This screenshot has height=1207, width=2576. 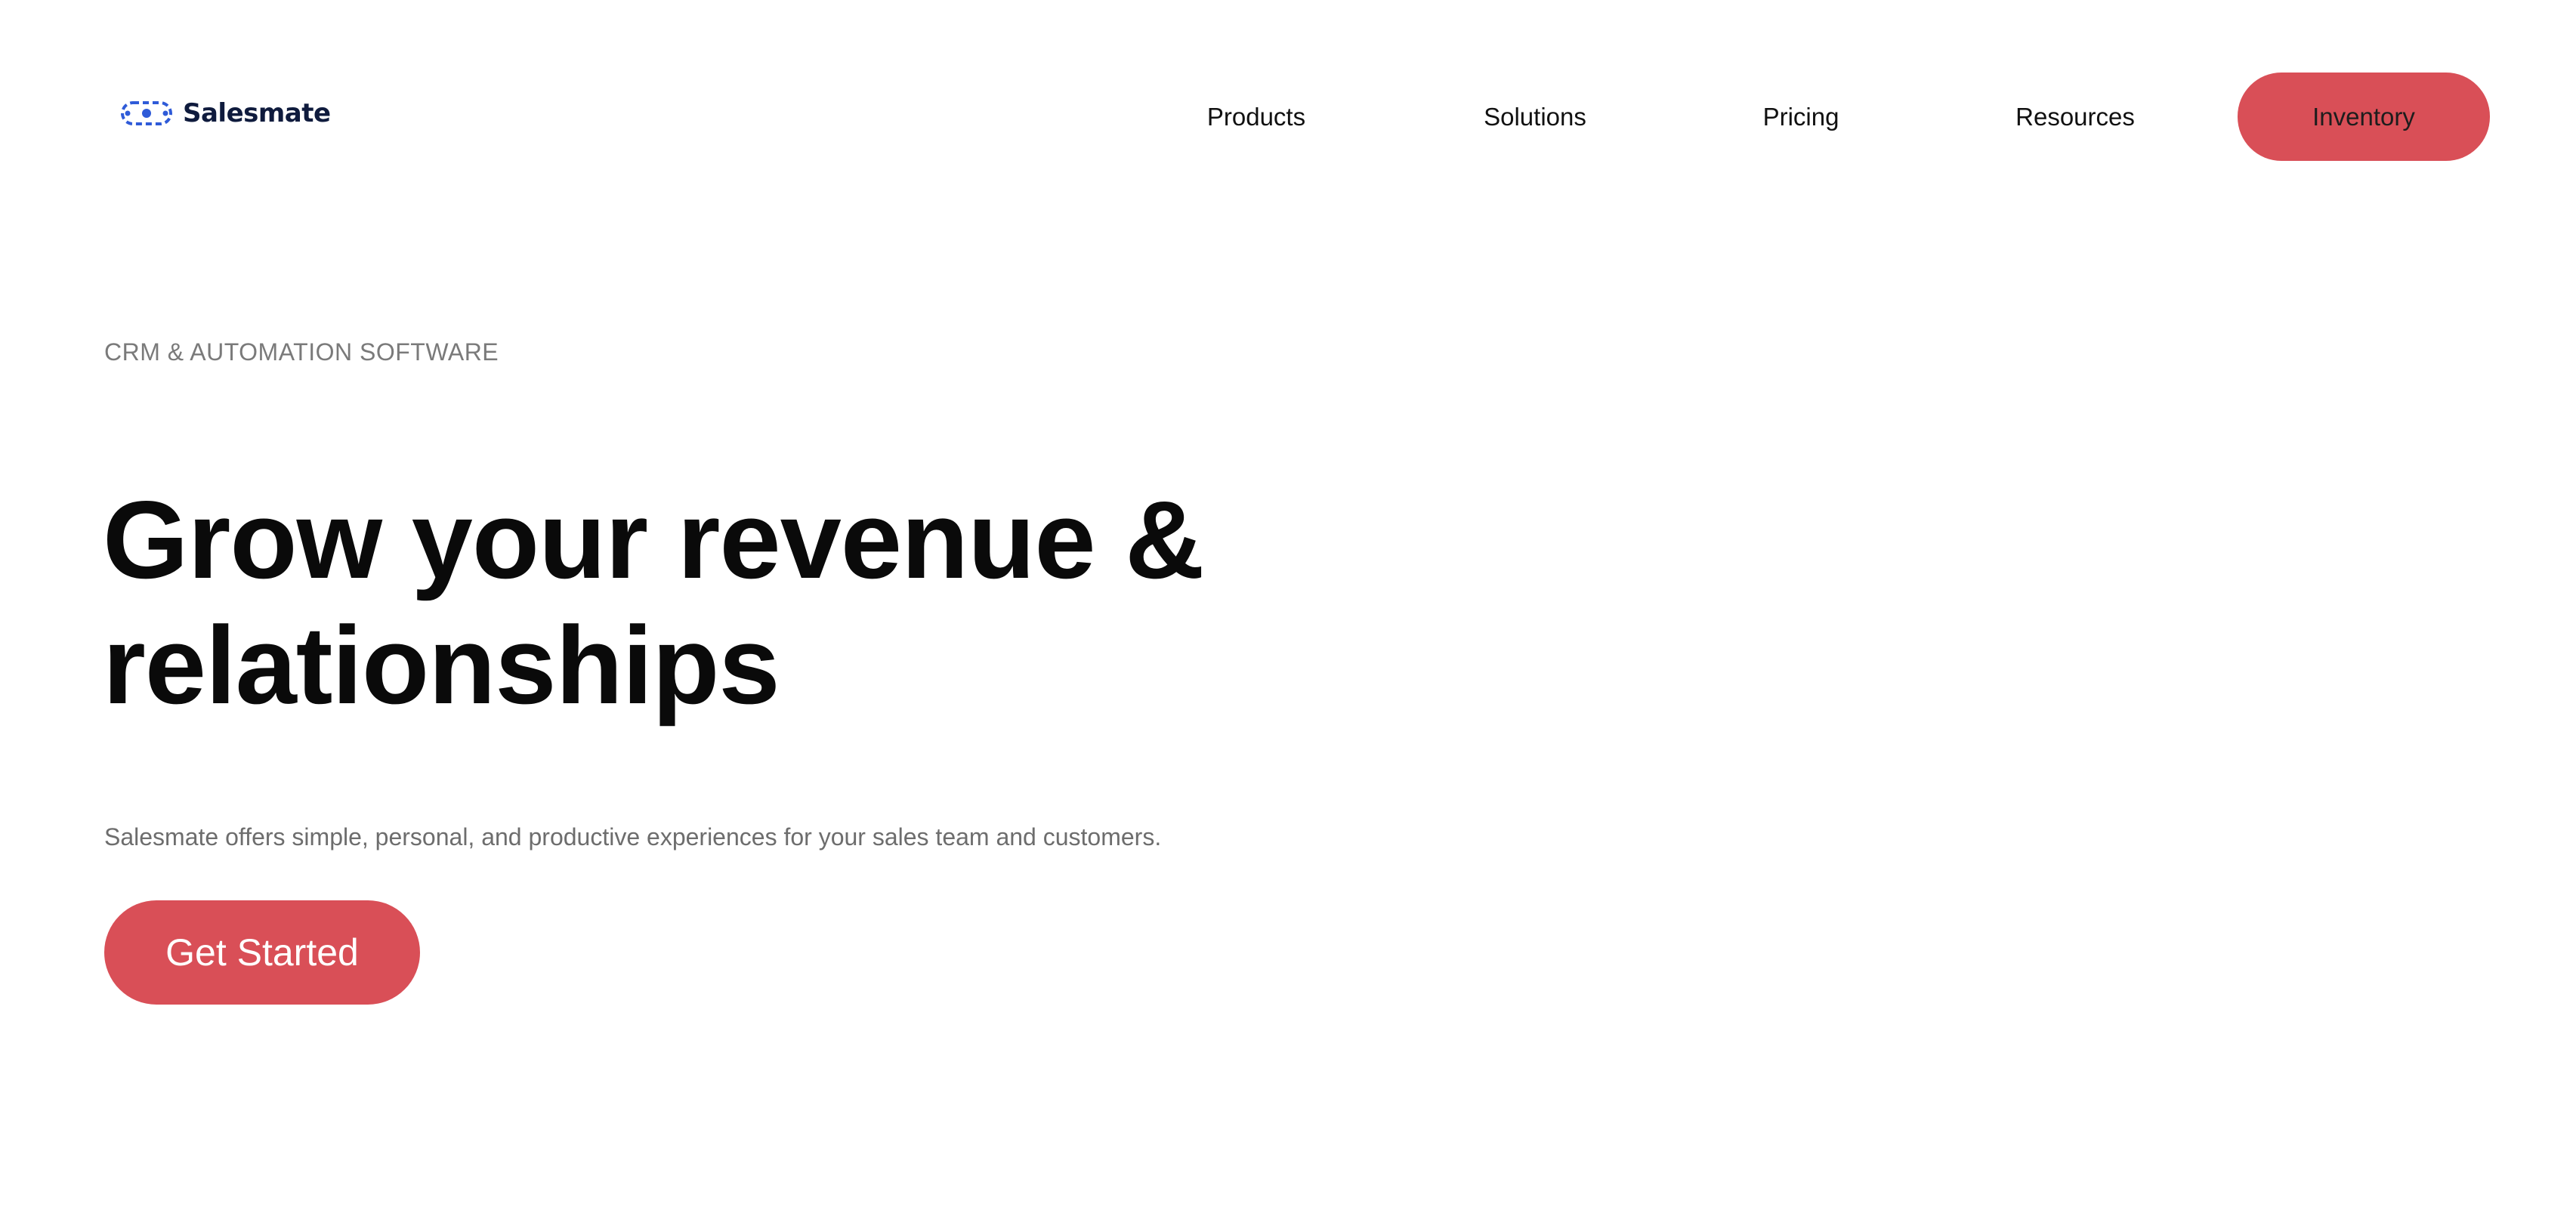 I want to click on nav-item-products: Products, so click(x=1256, y=118).